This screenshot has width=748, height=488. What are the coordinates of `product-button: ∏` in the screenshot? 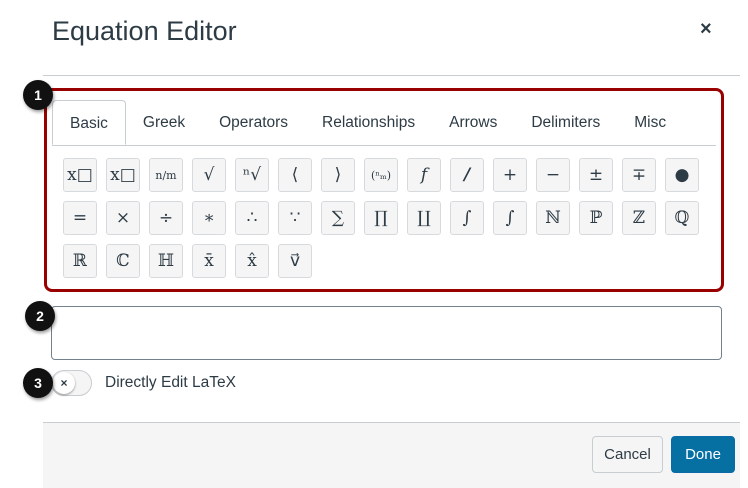 It's located at (381, 218).